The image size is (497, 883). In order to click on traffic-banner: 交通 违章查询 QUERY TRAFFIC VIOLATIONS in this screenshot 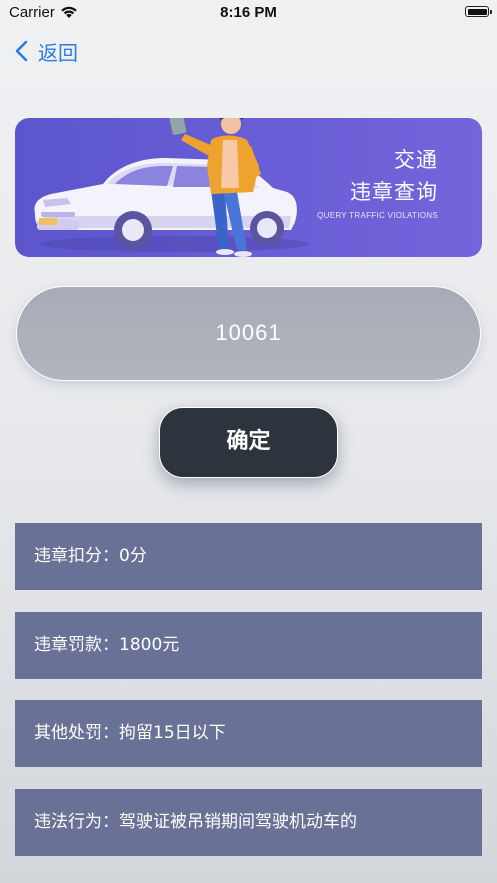, I will do `click(248, 187)`.